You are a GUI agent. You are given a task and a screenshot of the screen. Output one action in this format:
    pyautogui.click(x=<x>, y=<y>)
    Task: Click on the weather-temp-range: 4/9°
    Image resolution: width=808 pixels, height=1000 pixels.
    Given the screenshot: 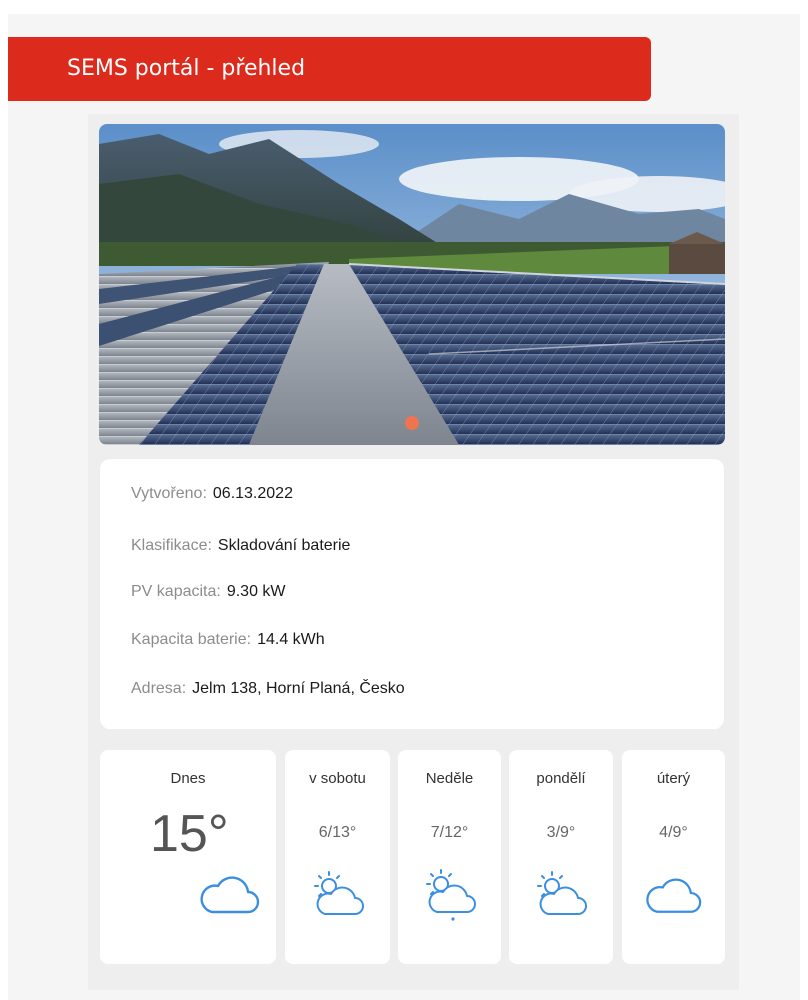 What is the action you would take?
    pyautogui.click(x=673, y=832)
    